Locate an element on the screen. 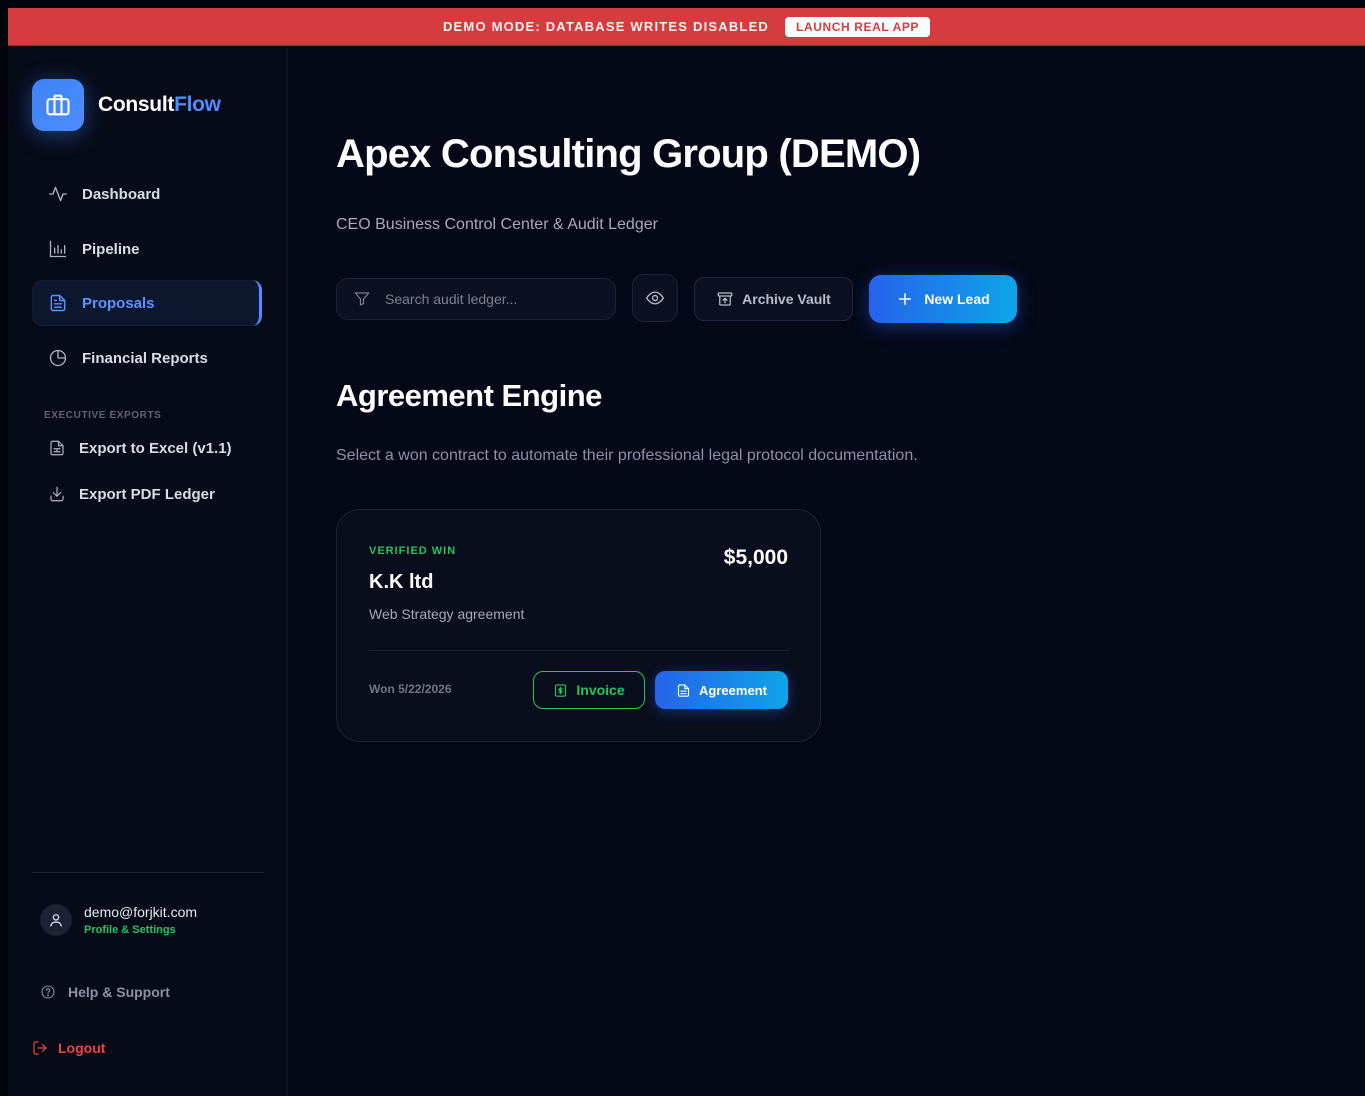 The height and width of the screenshot is (1096, 1365). executive-exports-label: EXECUTIVE EXPORTS is located at coordinates (103, 415).